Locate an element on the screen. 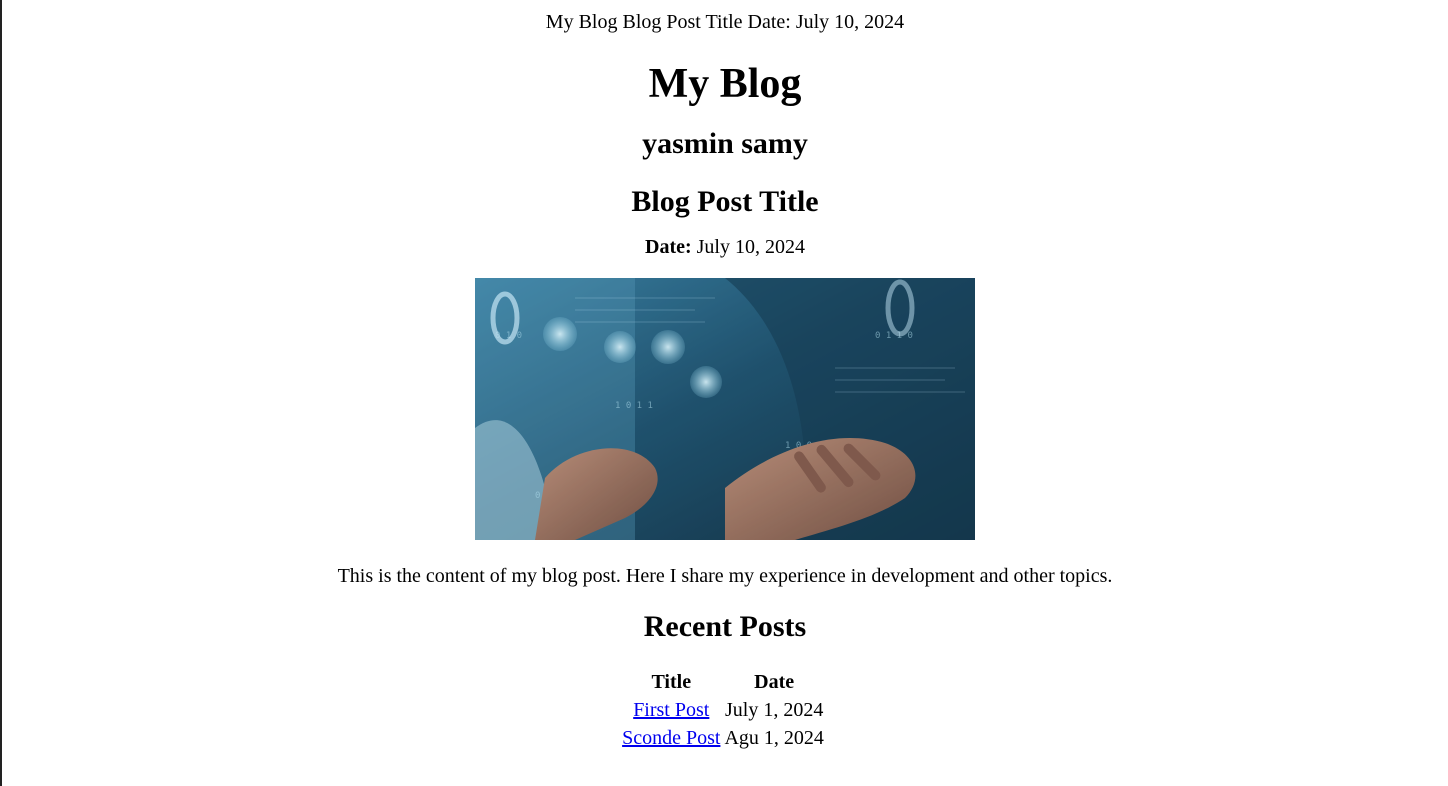 The image size is (1448, 786). column-header-date: Date is located at coordinates (774, 682).